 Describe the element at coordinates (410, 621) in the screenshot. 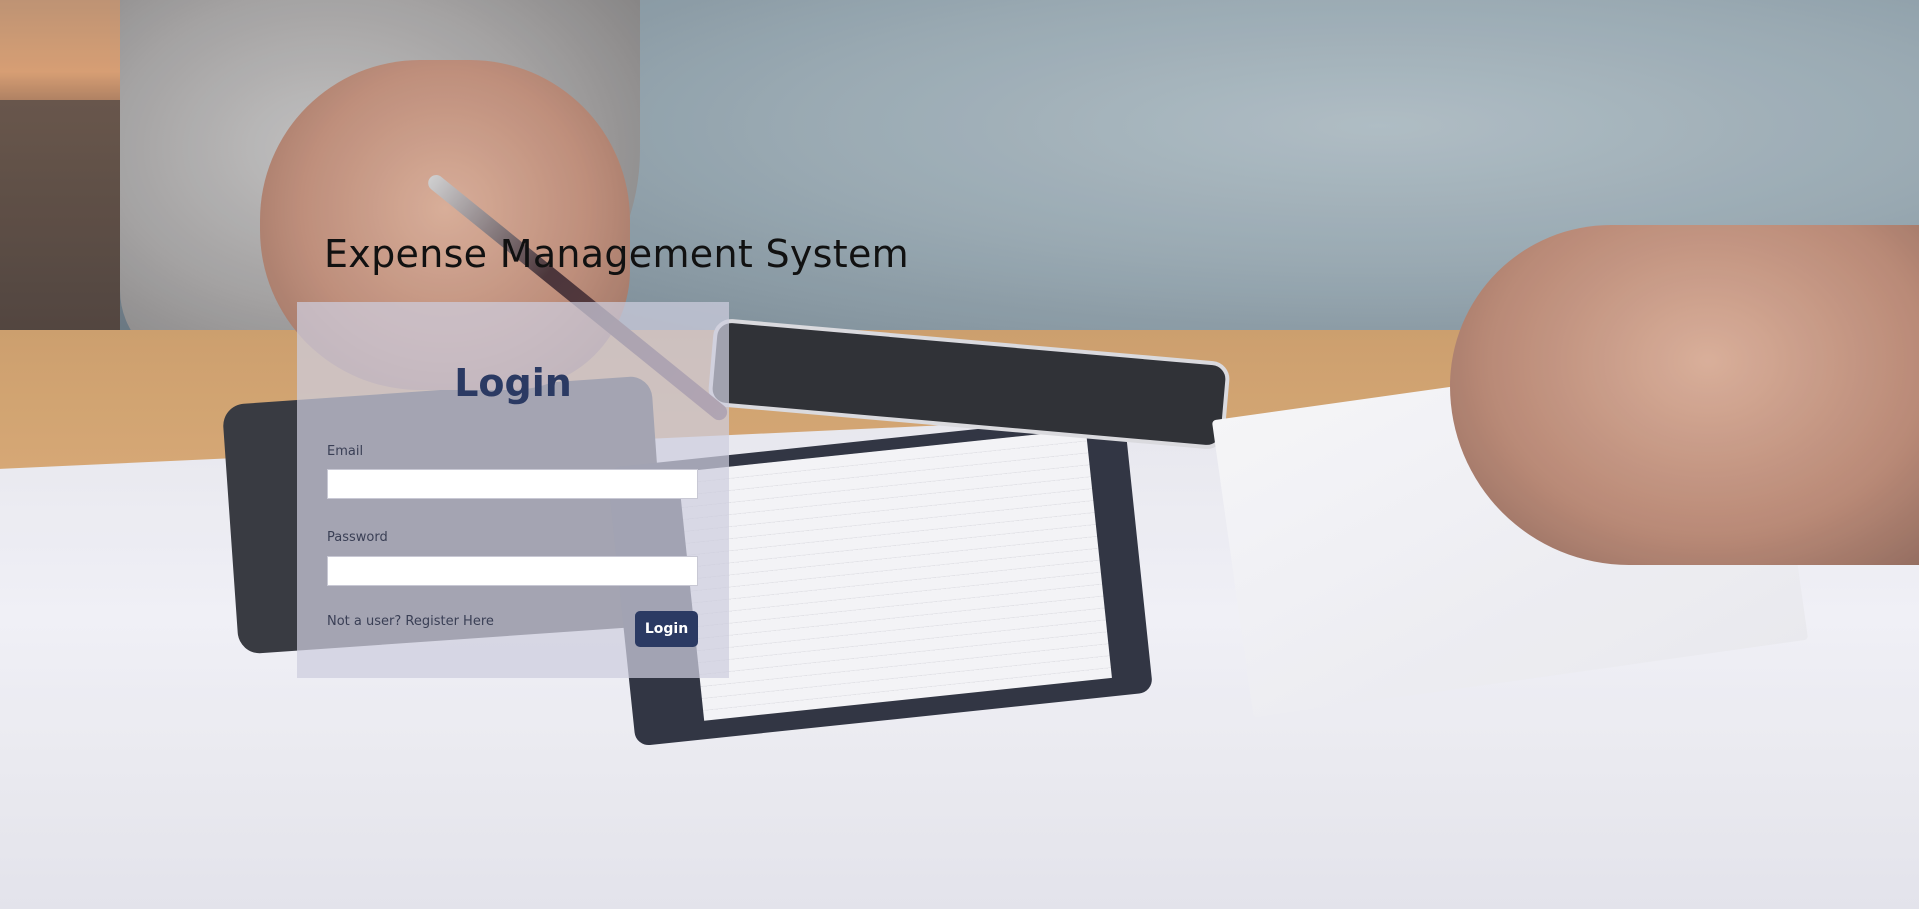

I see `register-link: Not a user? Register Here` at that location.